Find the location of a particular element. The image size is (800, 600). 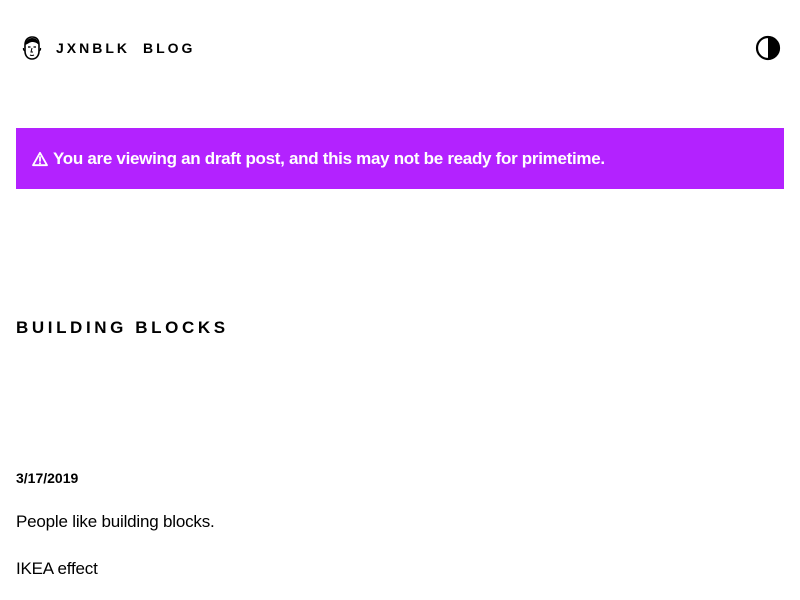

post-date: 3/17/2019 is located at coordinates (47, 478).